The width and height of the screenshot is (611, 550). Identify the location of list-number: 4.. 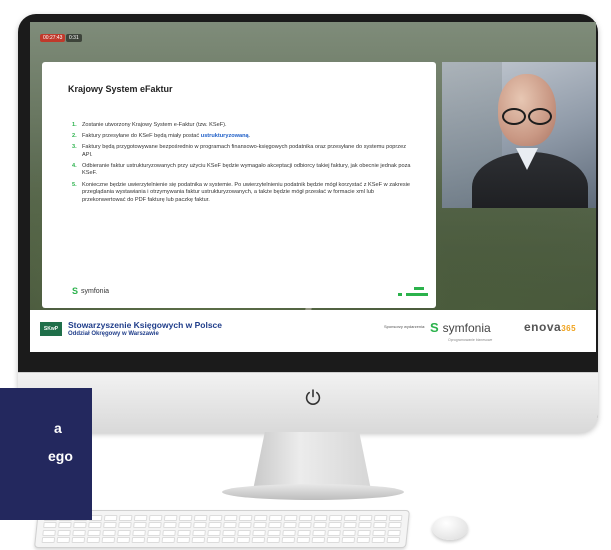
(74, 165).